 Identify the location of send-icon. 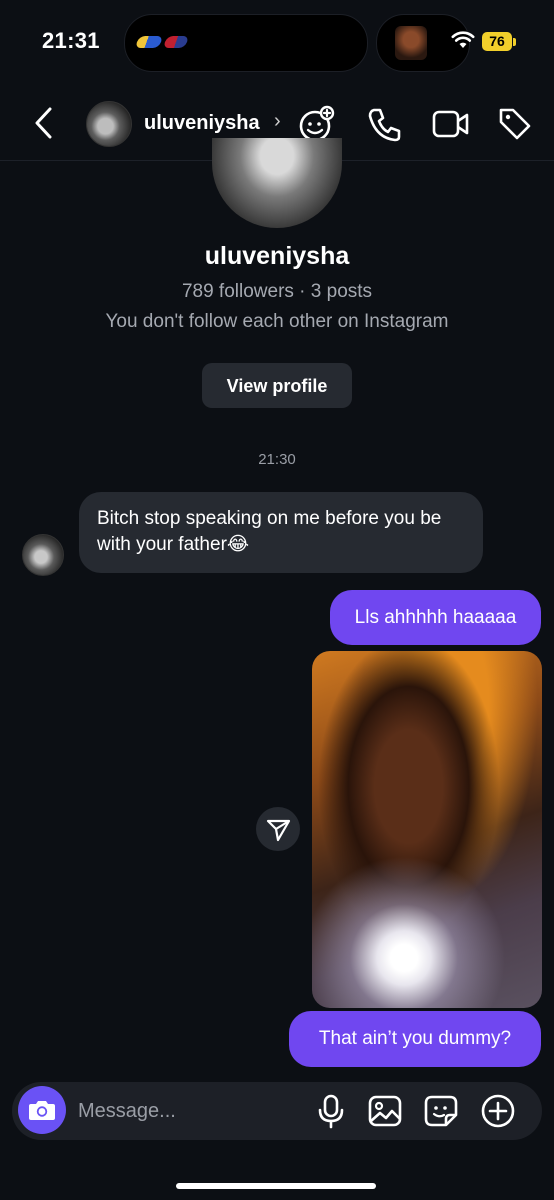
(278, 830).